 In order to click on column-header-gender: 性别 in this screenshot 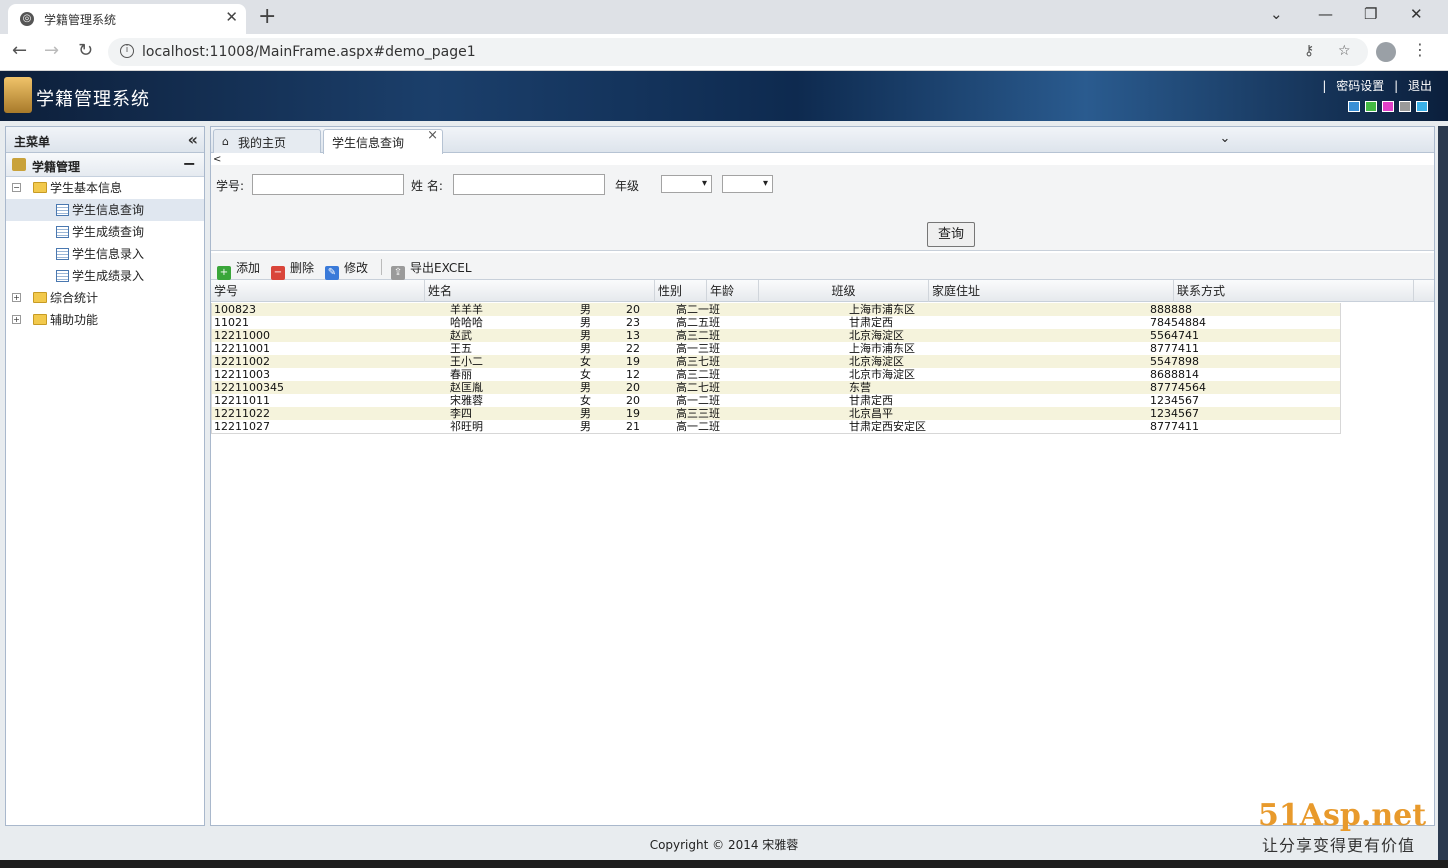, I will do `click(681, 291)`.